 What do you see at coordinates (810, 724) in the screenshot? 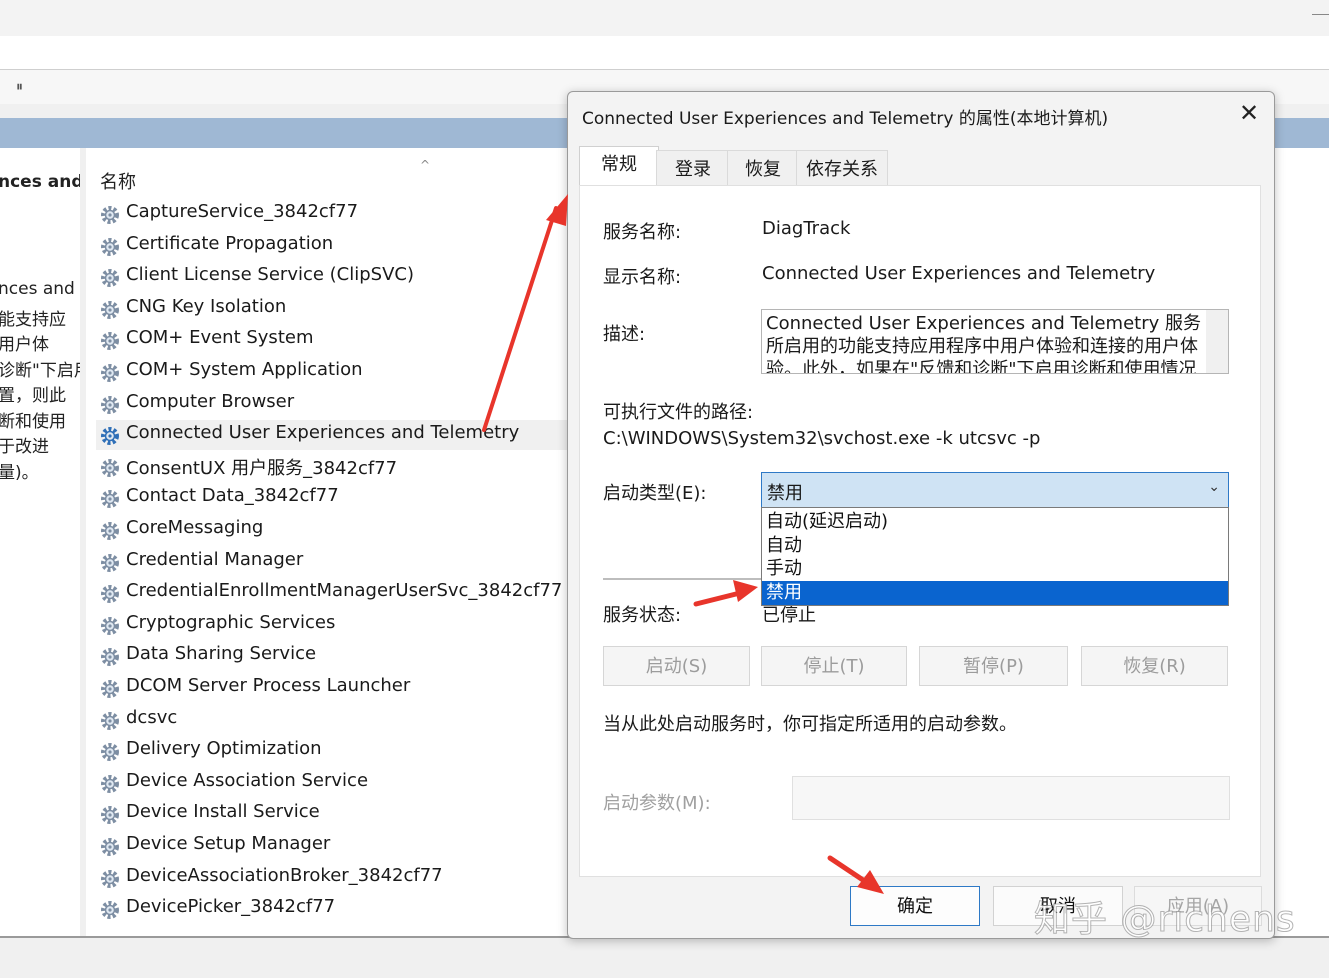
I see `startup-params-hint: 当从此处启动服务时，你可指定所适用的启动参数。` at bounding box center [810, 724].